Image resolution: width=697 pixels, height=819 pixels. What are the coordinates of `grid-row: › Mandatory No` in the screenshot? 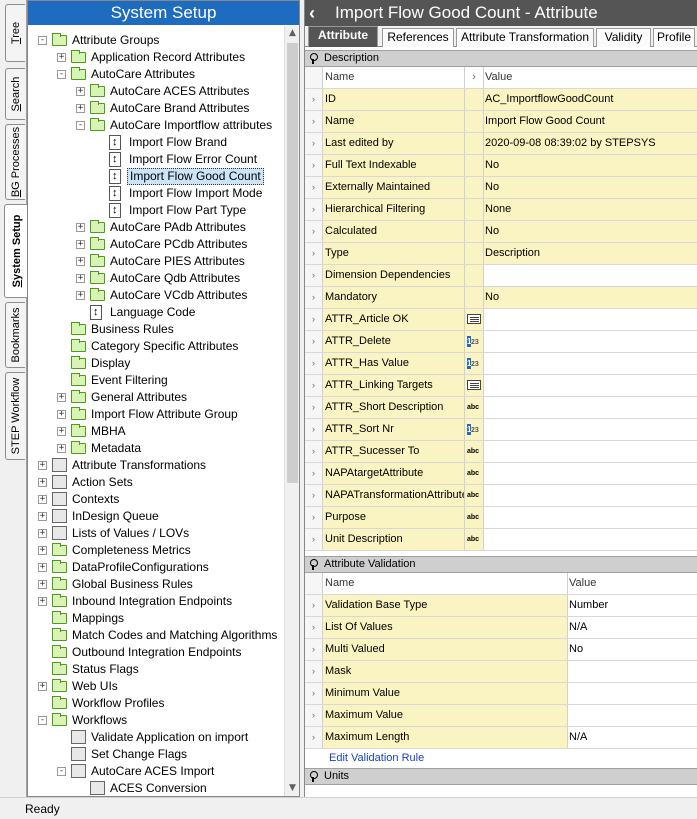 It's located at (501, 298).